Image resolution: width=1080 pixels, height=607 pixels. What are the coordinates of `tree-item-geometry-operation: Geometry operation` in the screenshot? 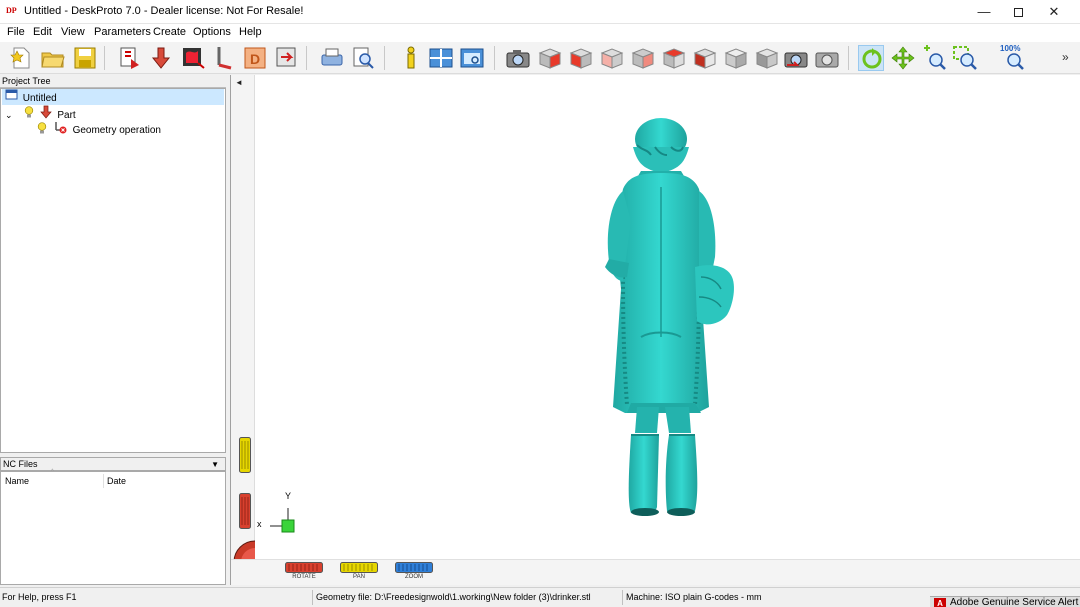 It's located at (99, 129).